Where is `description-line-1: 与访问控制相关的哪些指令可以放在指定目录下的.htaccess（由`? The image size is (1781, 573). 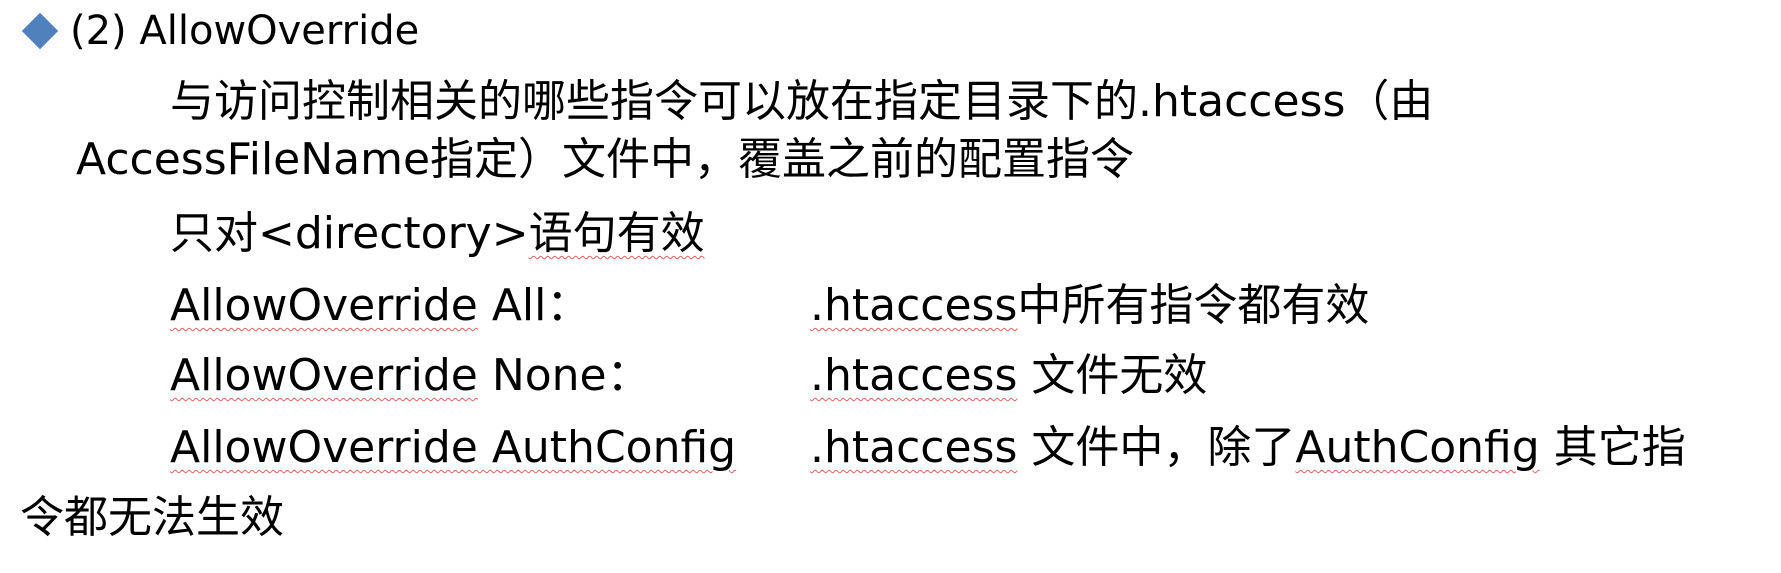
description-line-1: 与访问控制相关的哪些指令可以放在指定目录下的.htaccess（由 is located at coordinates (802, 101).